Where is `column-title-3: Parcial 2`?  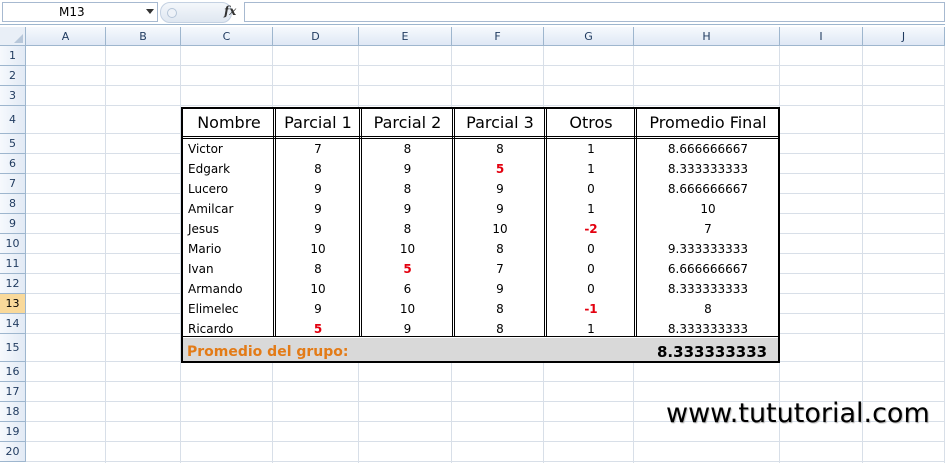 column-title-3: Parcial 2 is located at coordinates (407, 123).